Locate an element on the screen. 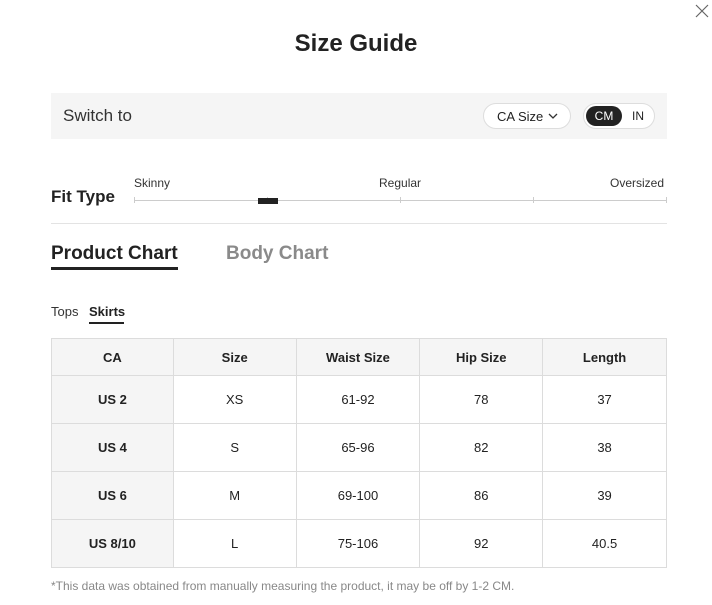 Image resolution: width=712 pixels, height=605 pixels. unit-toggle: CM IN is located at coordinates (619, 116).